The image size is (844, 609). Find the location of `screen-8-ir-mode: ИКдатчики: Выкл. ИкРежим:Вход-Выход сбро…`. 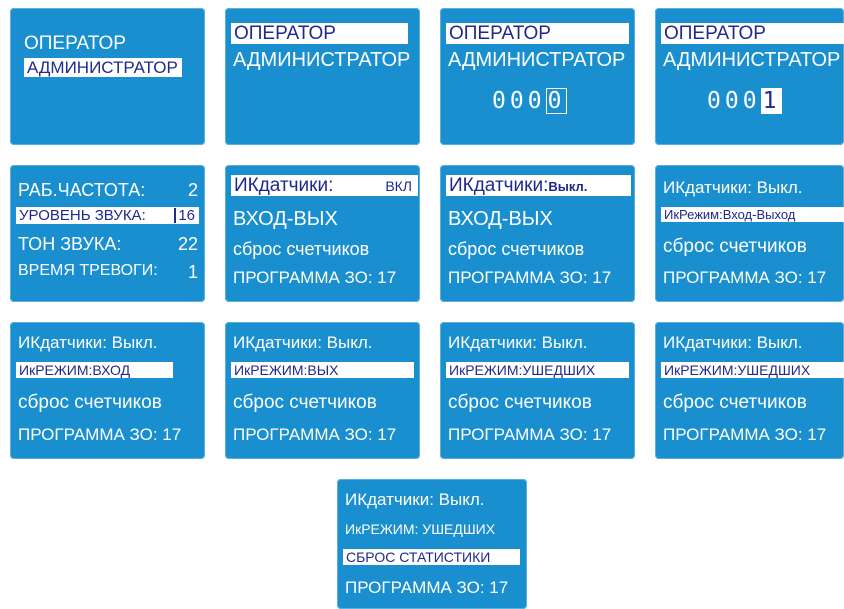

screen-8-ir-mode: ИКдатчики: Выкл. ИкРежим:Вход-Выход сбро… is located at coordinates (749, 233).